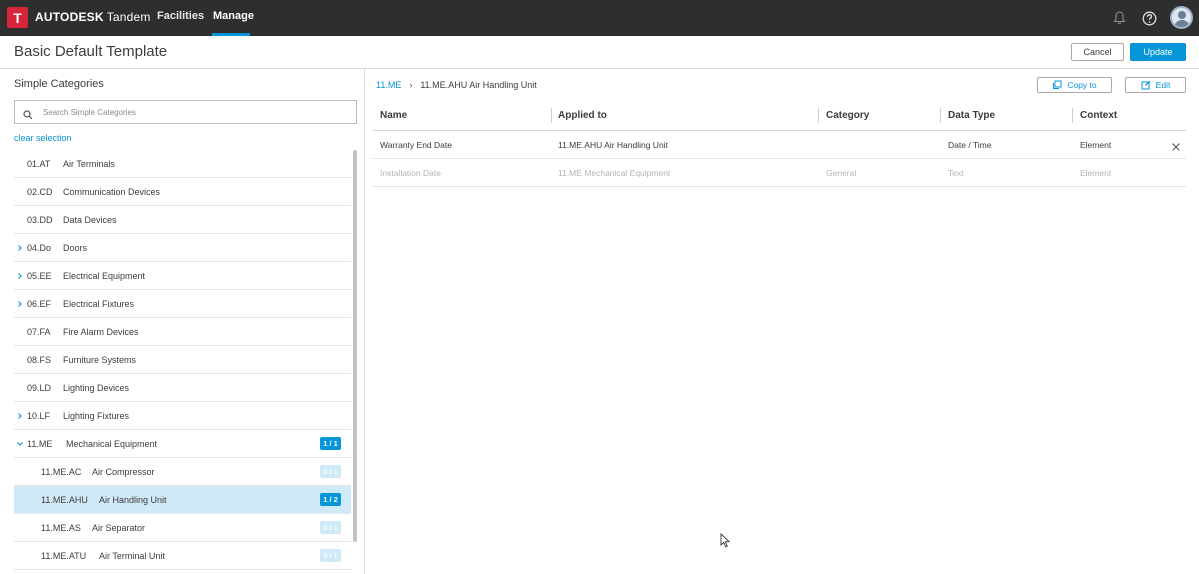 The height and width of the screenshot is (574, 1199). Describe the element at coordinates (355, 346) in the screenshot. I see `category-list-scrollbar` at that location.